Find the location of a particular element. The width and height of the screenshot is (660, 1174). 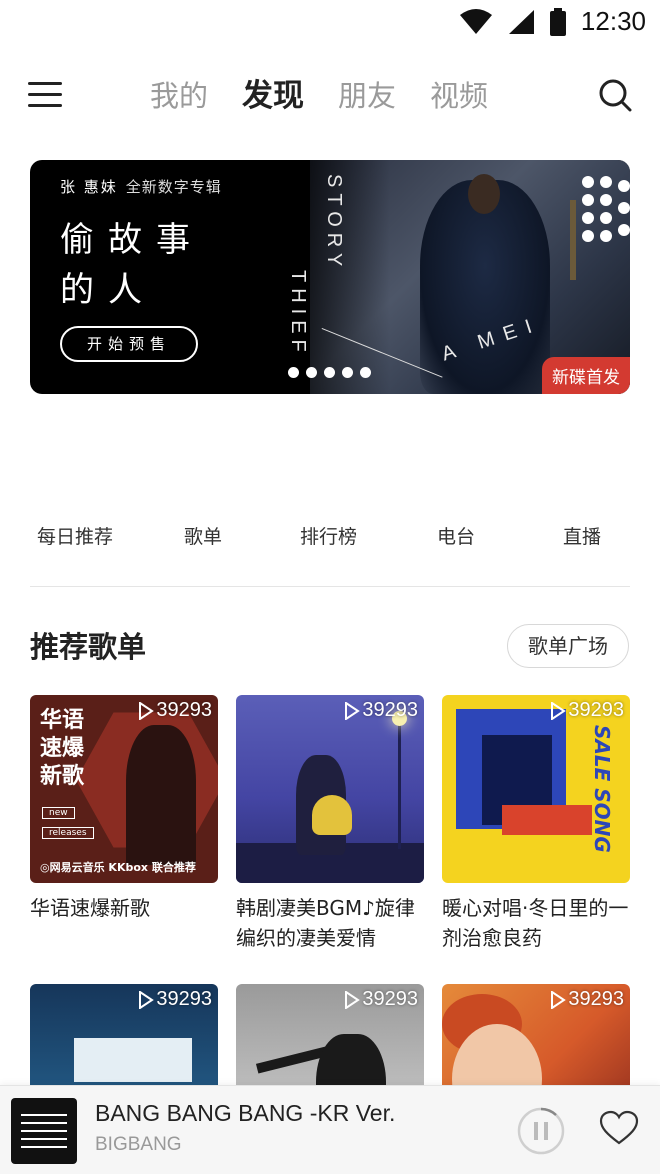

playlist-card: SALE SONG 39293 暖心对唱·冬日里的一剂治愈良药 is located at coordinates (536, 824).